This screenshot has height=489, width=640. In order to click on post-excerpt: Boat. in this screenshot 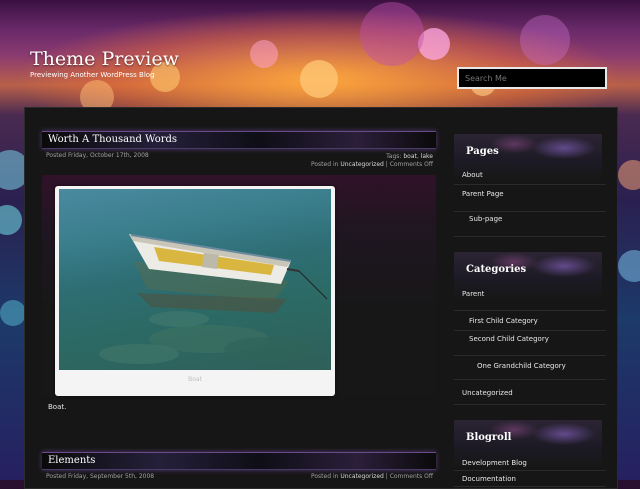, I will do `click(57, 407)`.